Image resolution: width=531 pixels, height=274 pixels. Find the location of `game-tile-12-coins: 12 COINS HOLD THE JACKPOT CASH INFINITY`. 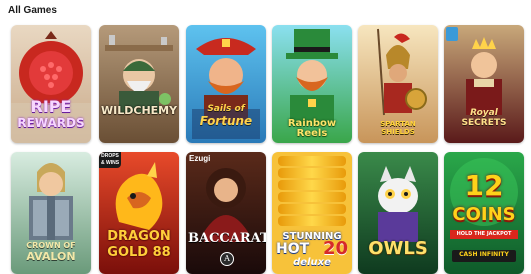

game-tile-12-coins: 12 COINS HOLD THE JACKPOT CASH INFINITY is located at coordinates (484, 213).